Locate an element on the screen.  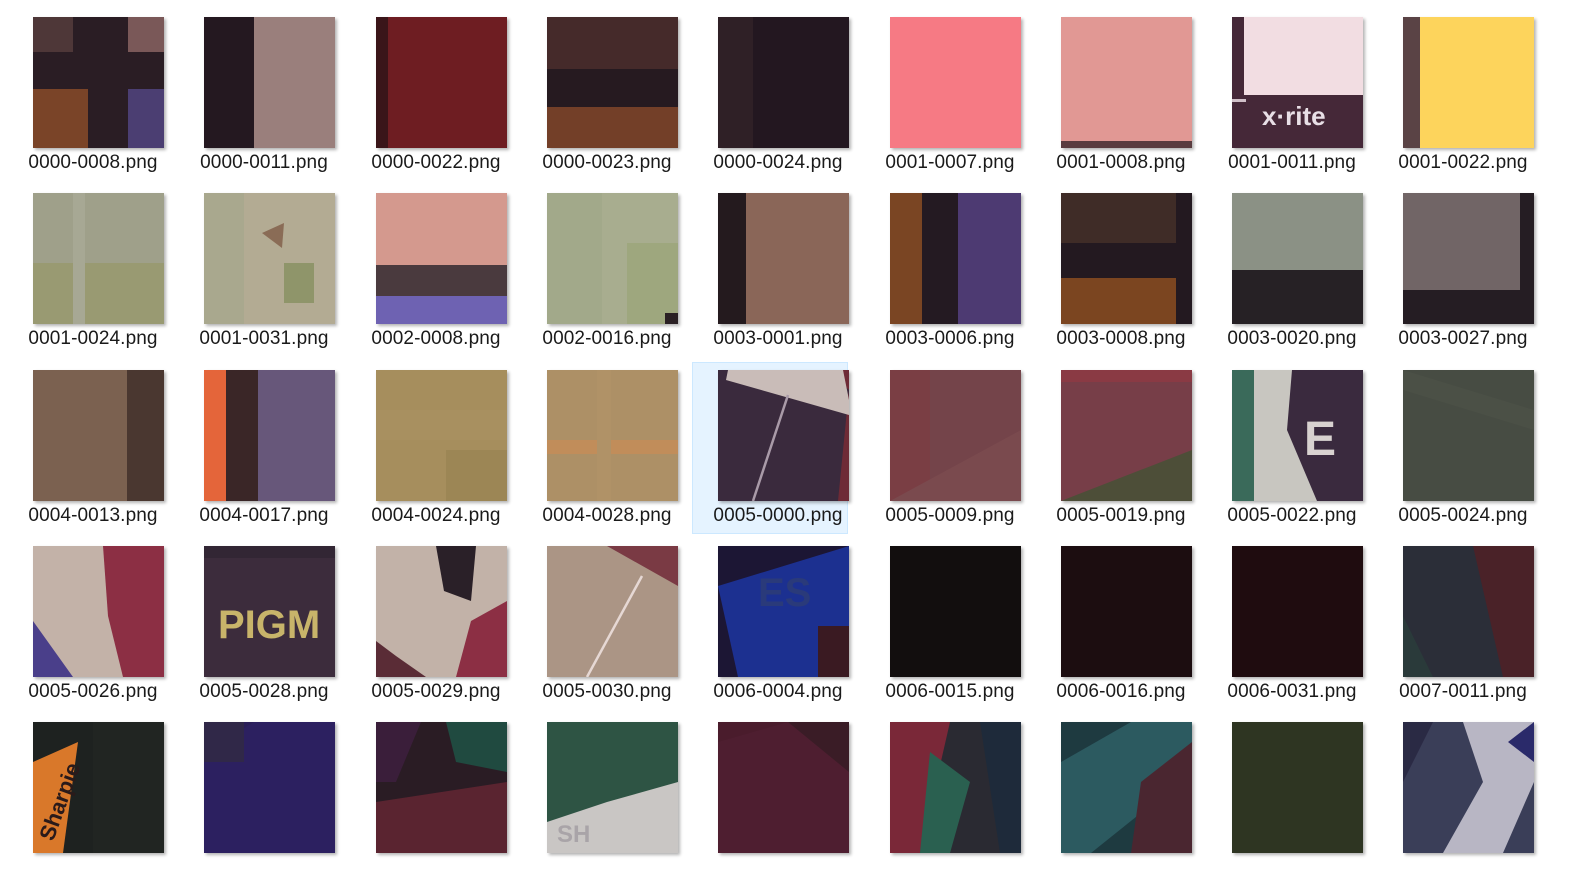
file-item: 0004-0024.png is located at coordinates (428, 448).